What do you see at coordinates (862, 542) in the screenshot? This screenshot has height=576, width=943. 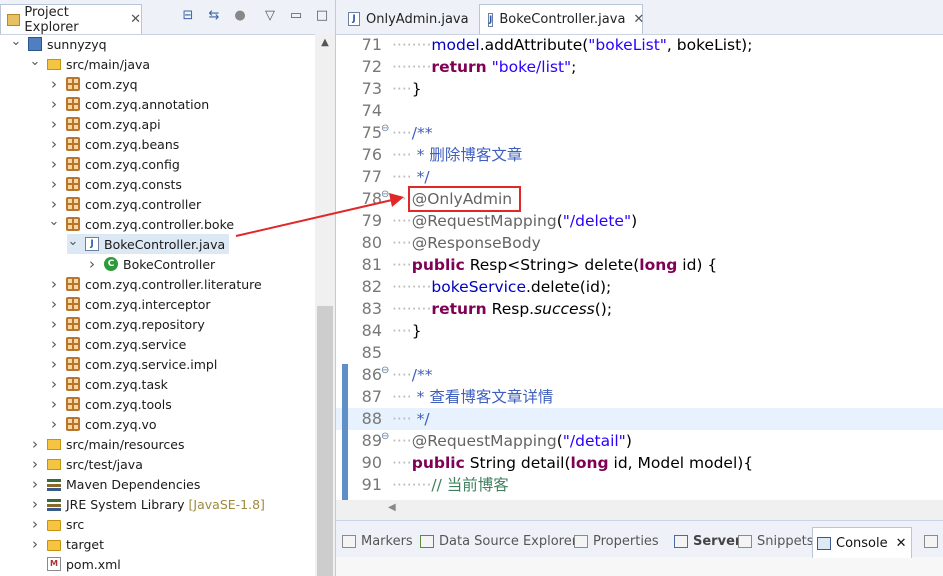 I see `tab-console: Console ✕` at bounding box center [862, 542].